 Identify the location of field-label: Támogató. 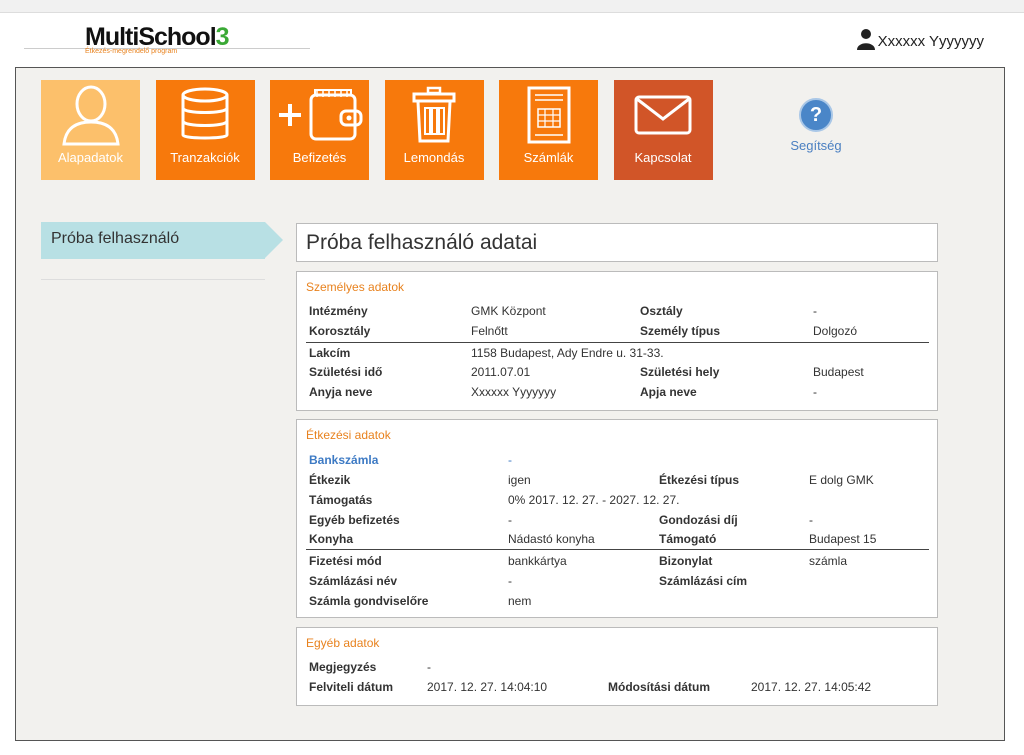
(688, 539).